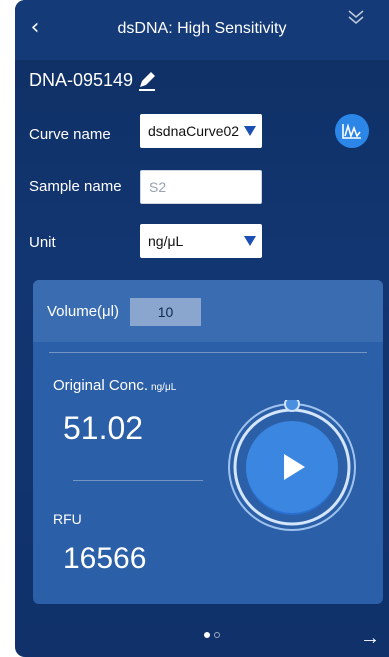 Image resolution: width=389 pixels, height=657 pixels. What do you see at coordinates (164, 387) in the screenshot?
I see `original-conc-unit: ng/μL` at bounding box center [164, 387].